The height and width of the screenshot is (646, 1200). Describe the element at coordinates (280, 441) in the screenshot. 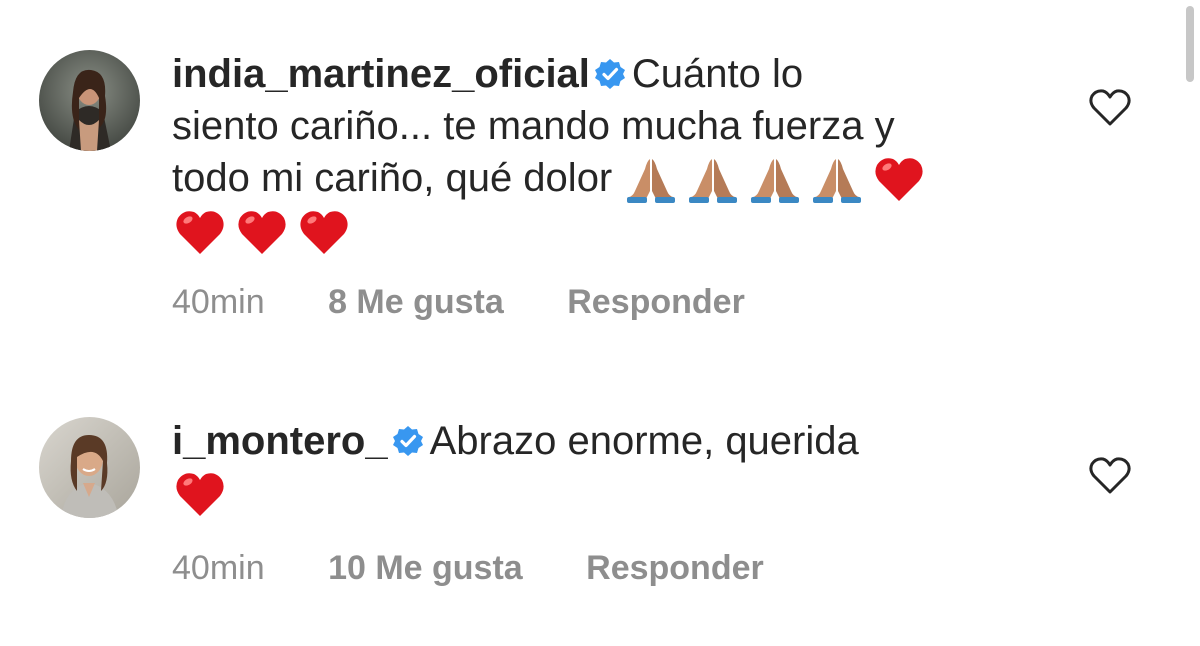

I see `username: i_montero_` at that location.